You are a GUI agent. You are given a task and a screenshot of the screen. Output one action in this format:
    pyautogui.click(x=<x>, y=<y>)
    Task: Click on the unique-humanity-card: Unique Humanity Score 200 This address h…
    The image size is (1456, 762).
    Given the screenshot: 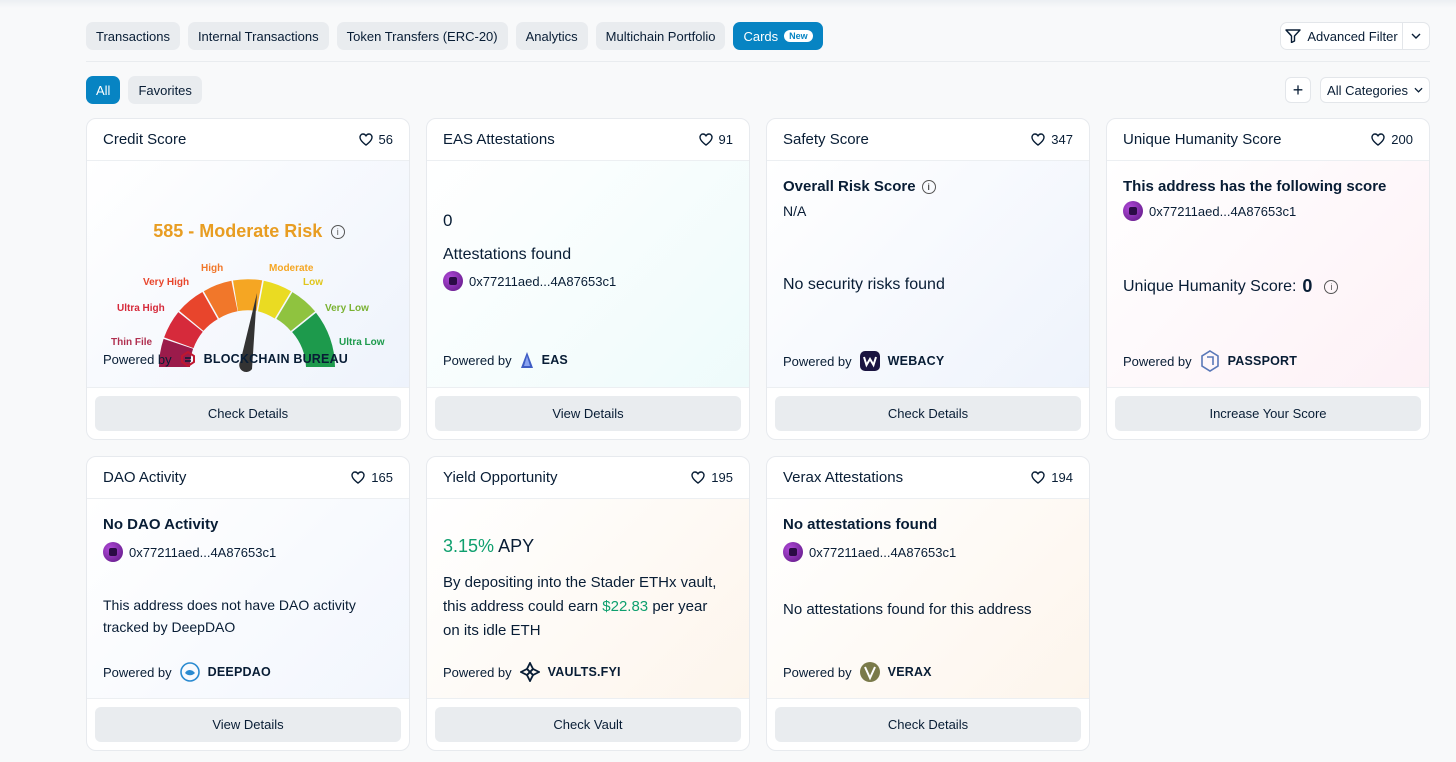 What is the action you would take?
    pyautogui.click(x=1268, y=279)
    